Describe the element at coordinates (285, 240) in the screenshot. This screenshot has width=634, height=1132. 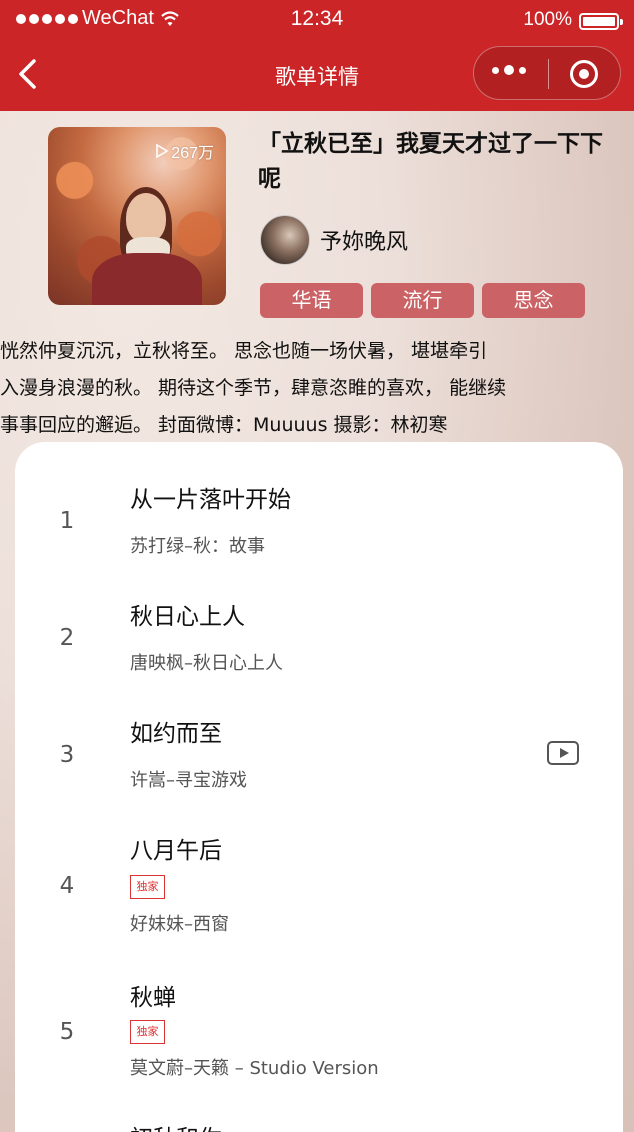
I see `creator-avatar` at that location.